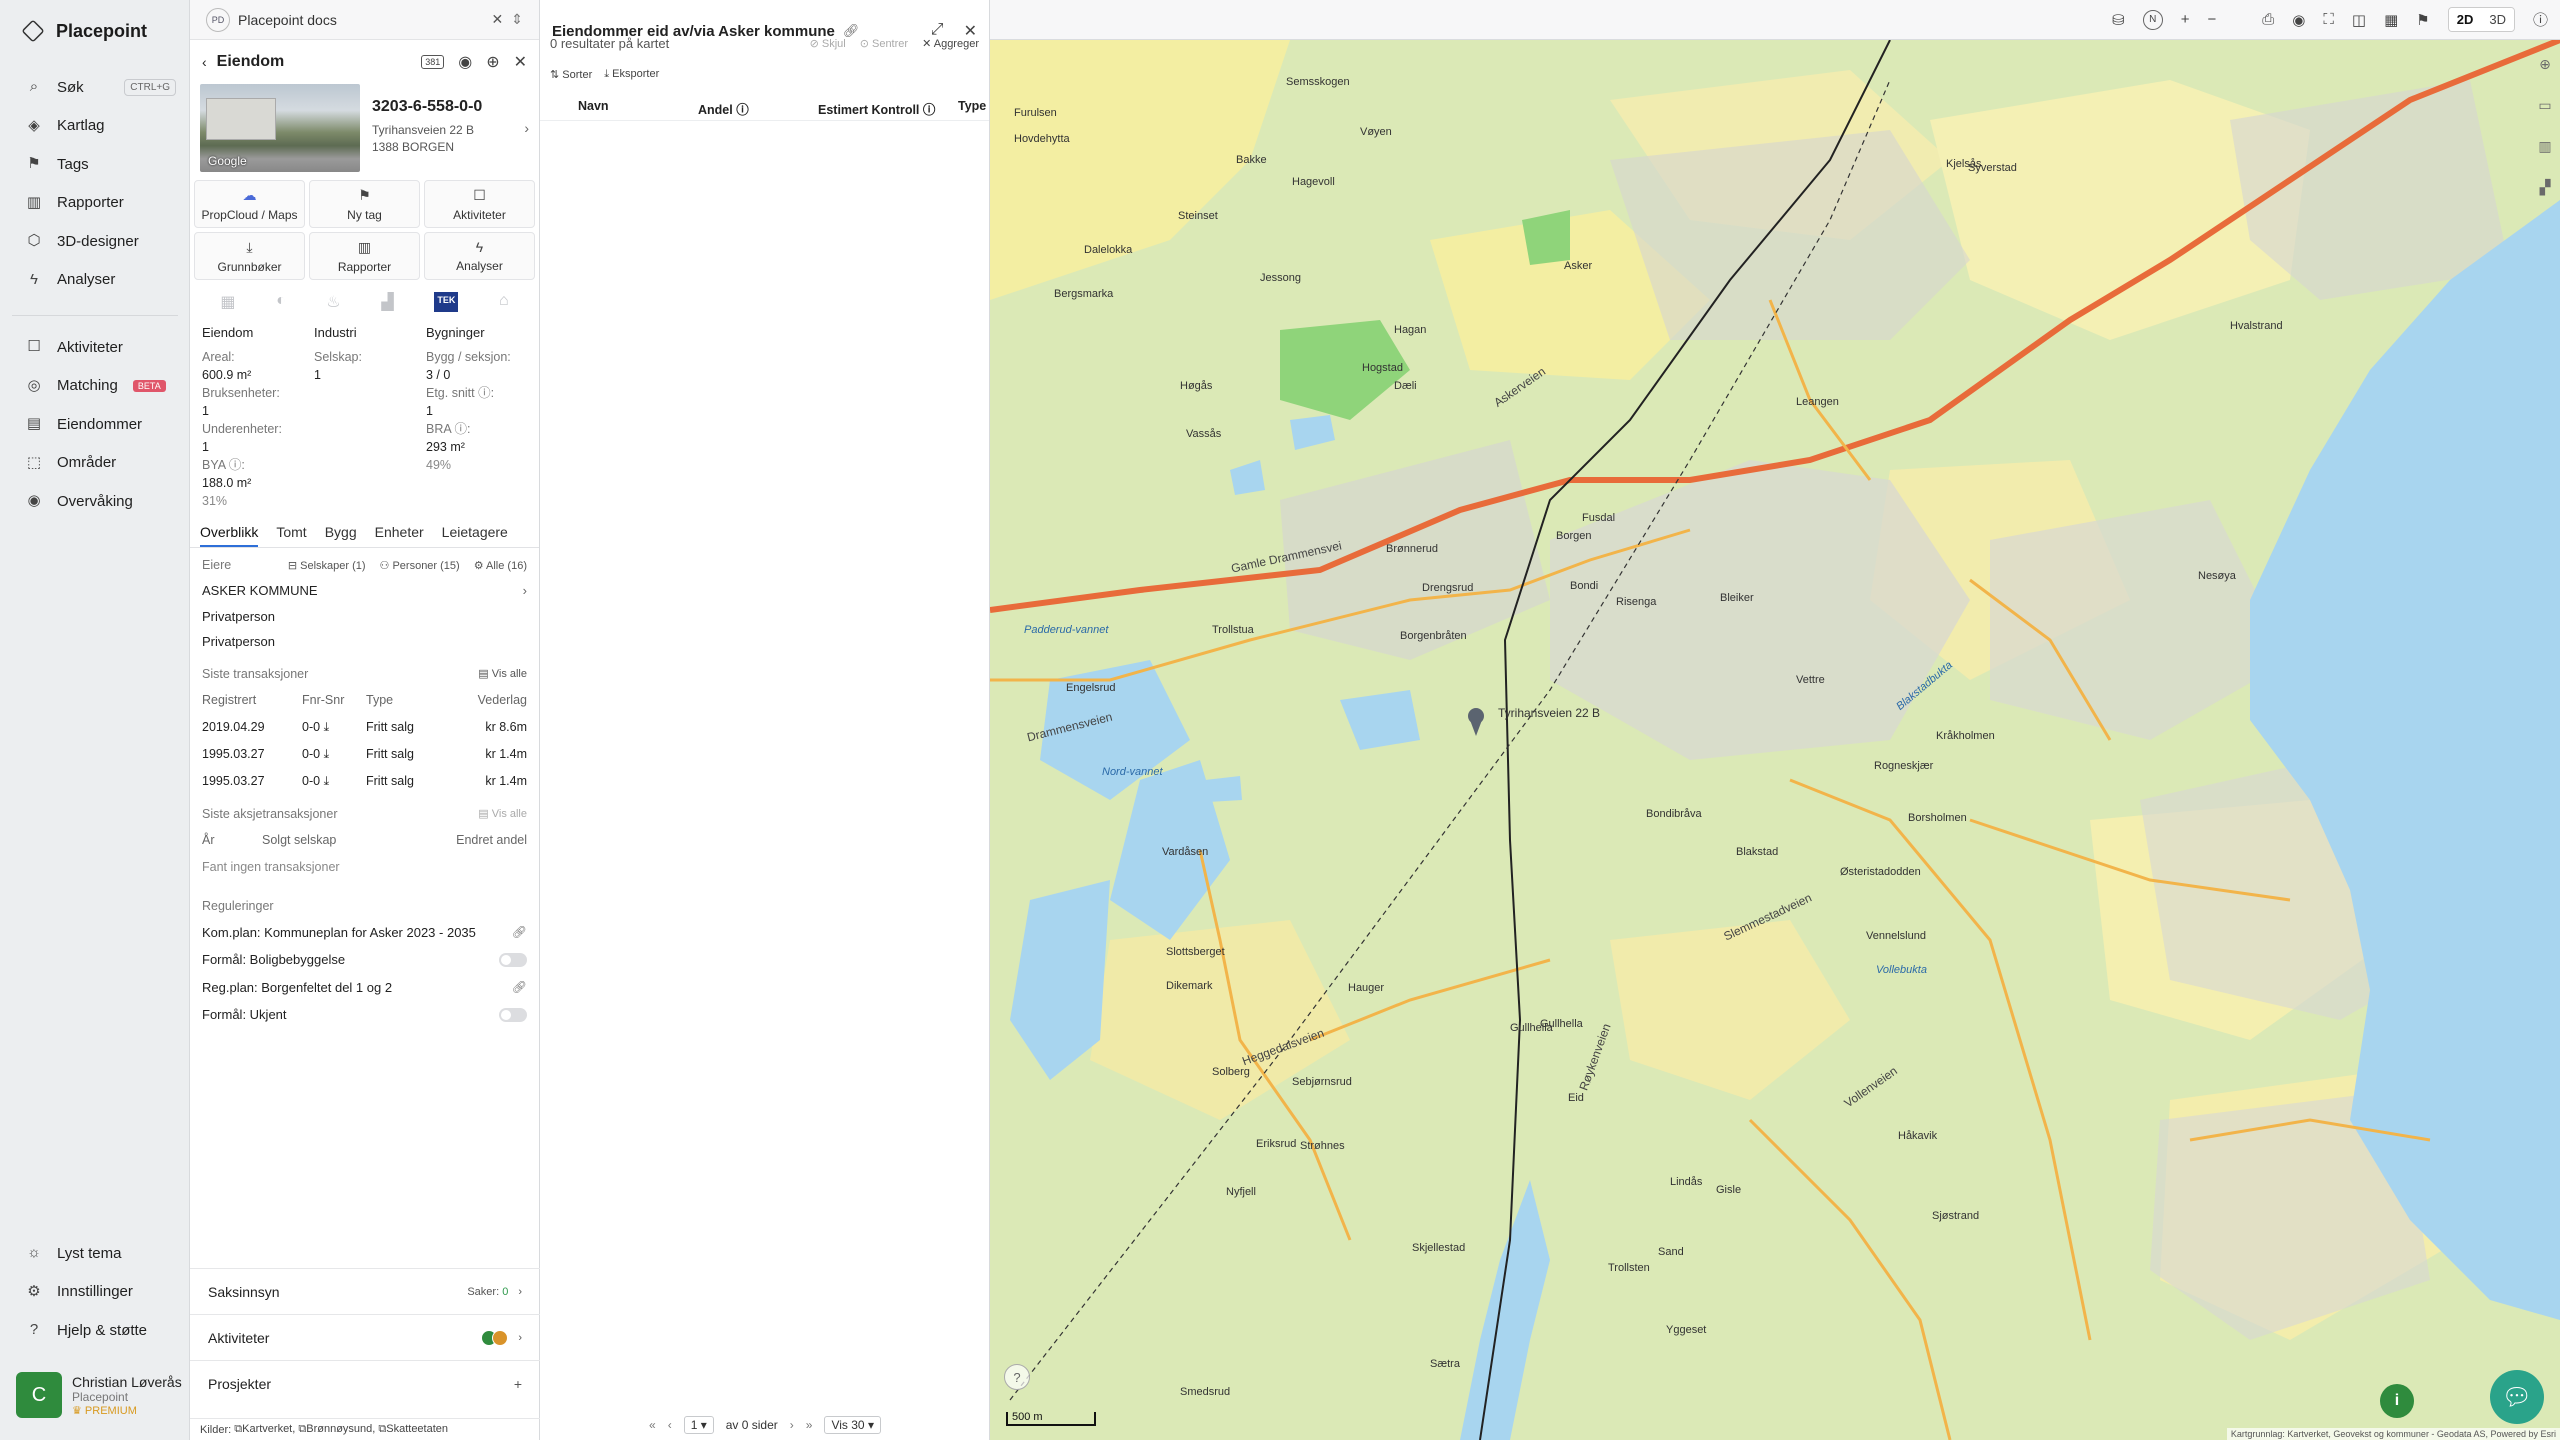 The width and height of the screenshot is (2560, 1440). I want to click on nav-item-reports: ▥ Rapporter, so click(95, 203).